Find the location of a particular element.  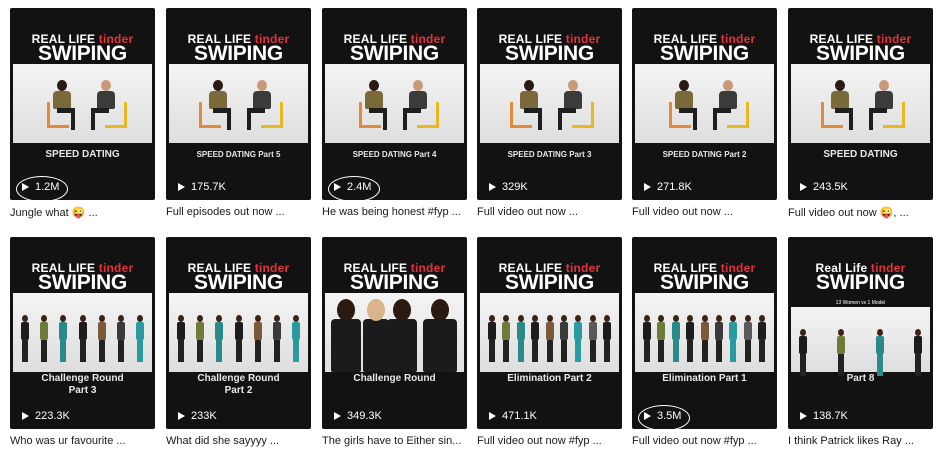

view-count: 329K is located at coordinates (508, 187).